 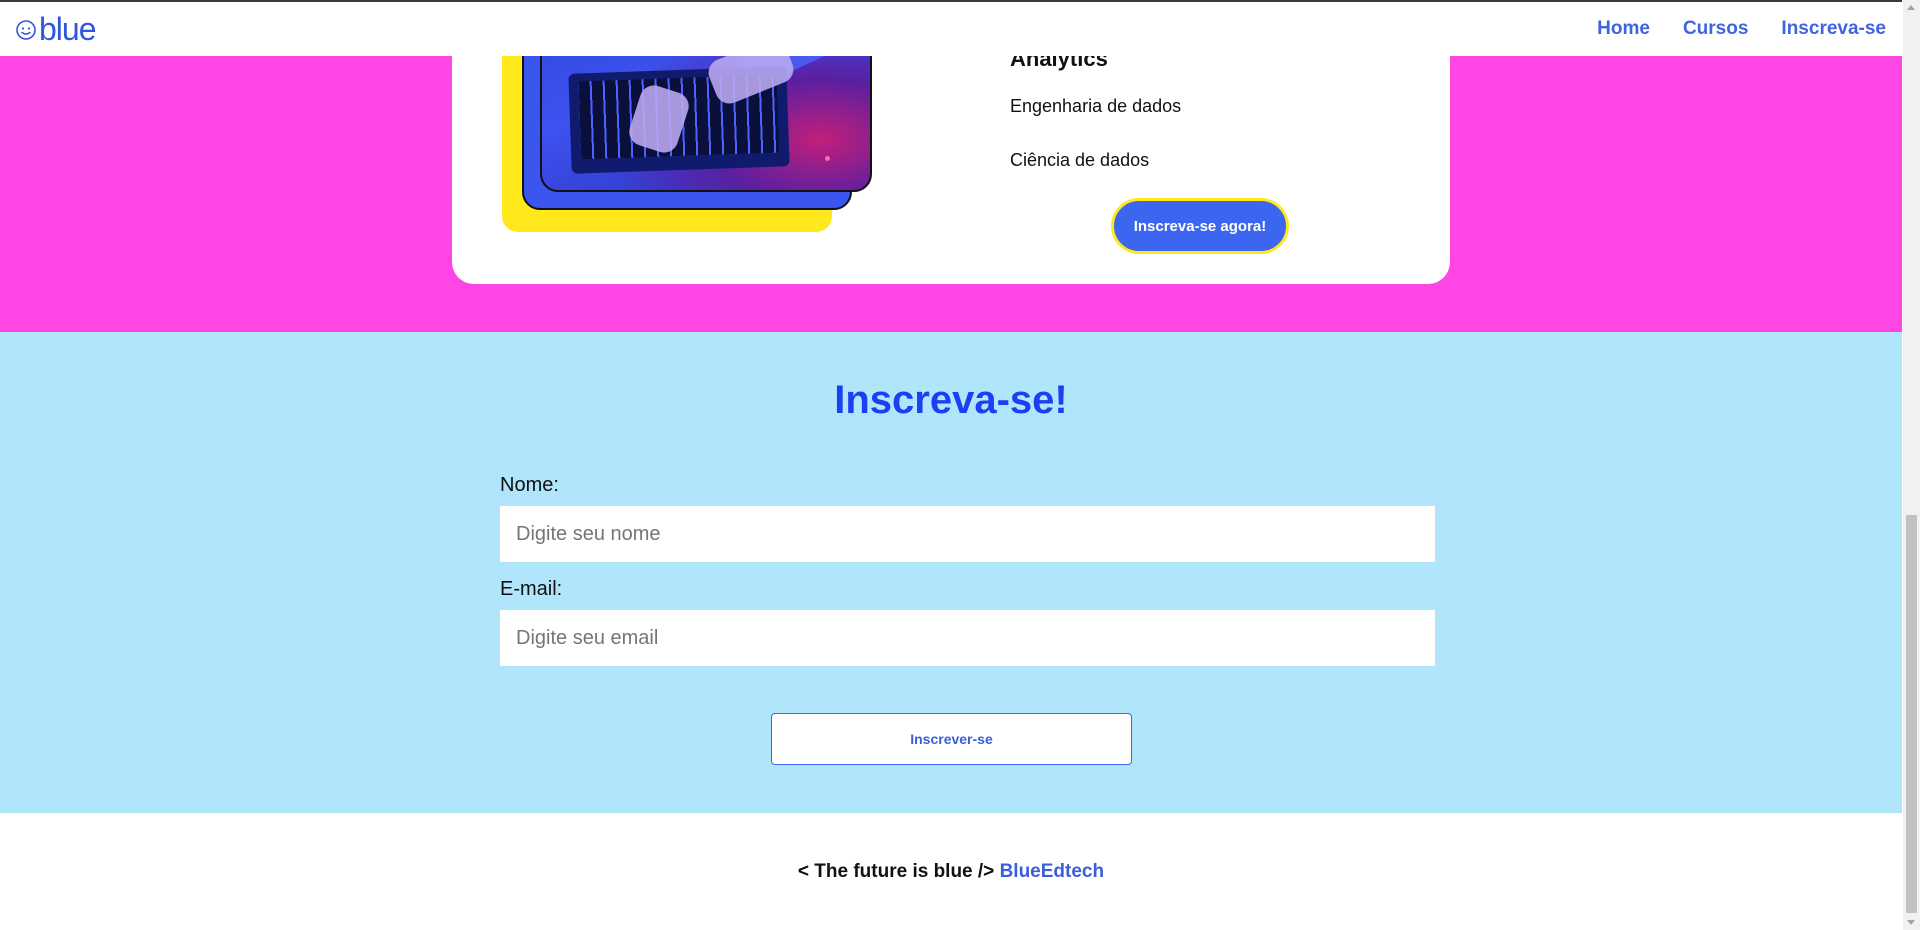 What do you see at coordinates (951, 739) in the screenshot?
I see `subscribe-button: Inscrever-se` at bounding box center [951, 739].